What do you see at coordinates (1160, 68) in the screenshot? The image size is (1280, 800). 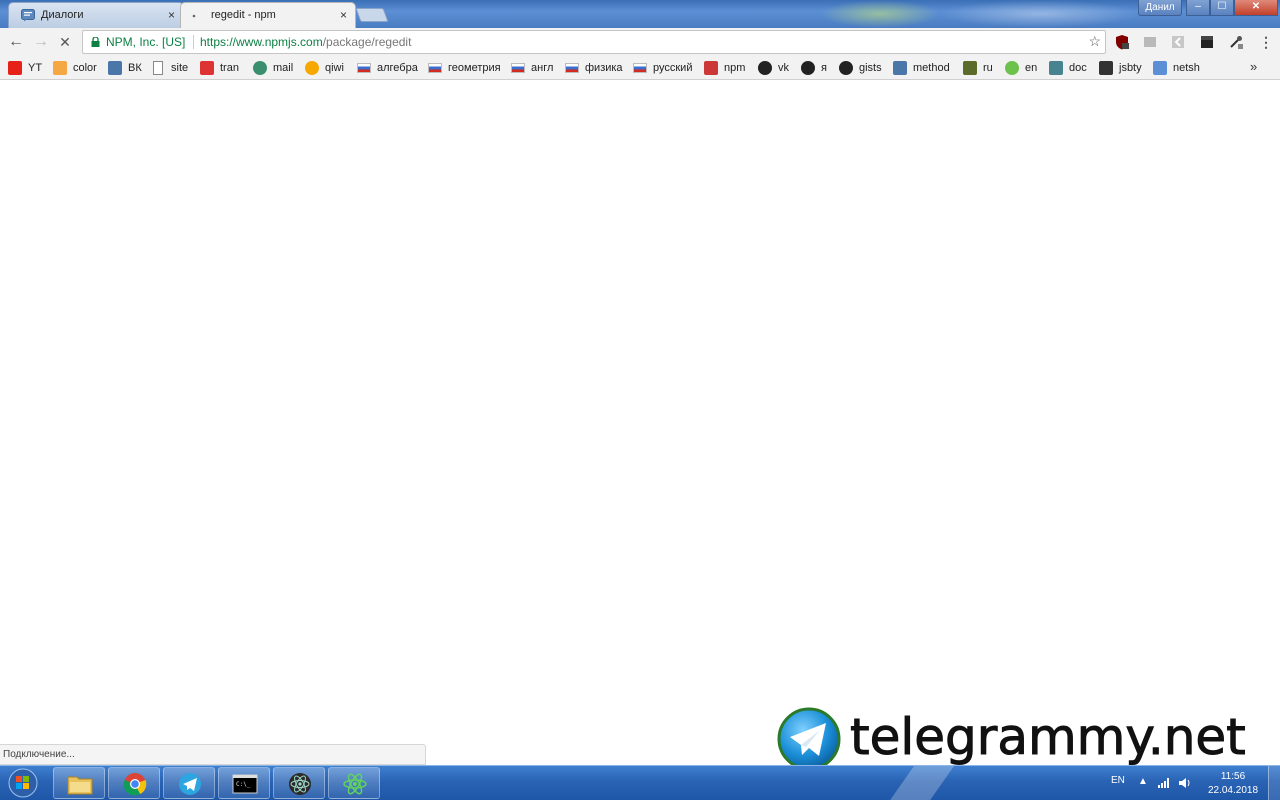 I see `windows-icon` at bounding box center [1160, 68].